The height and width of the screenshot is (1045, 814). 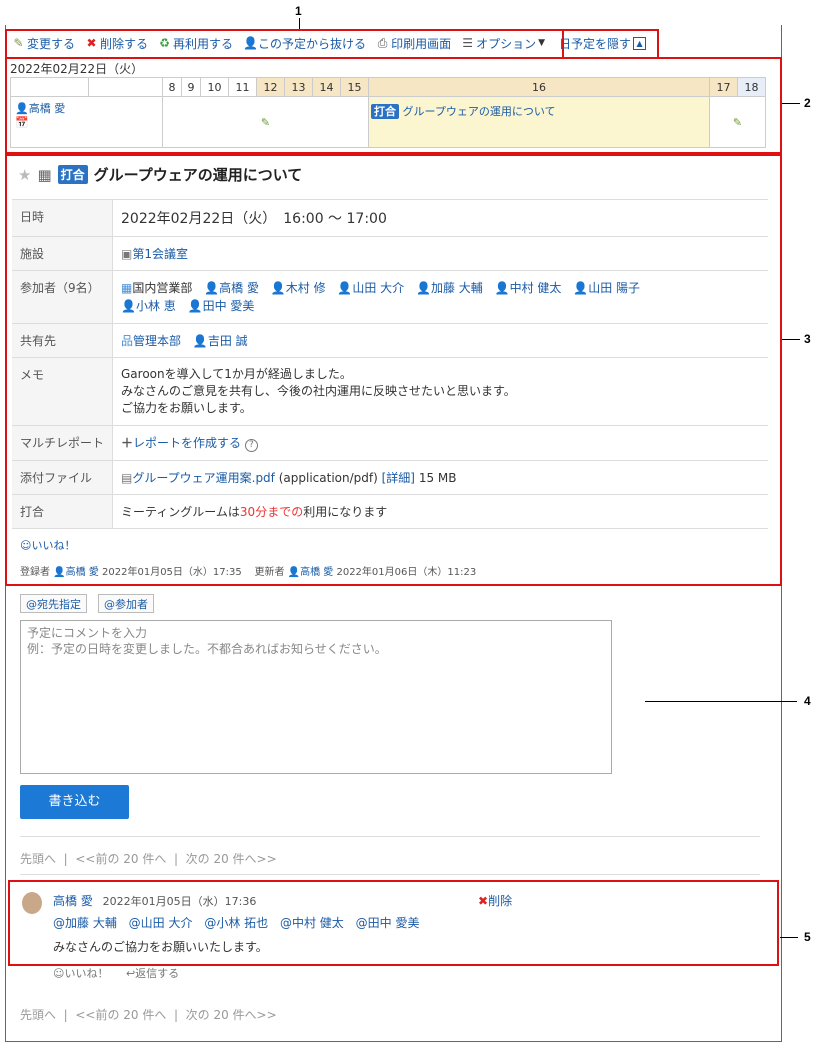 I want to click on hour-header: 17, so click(x=723, y=87).